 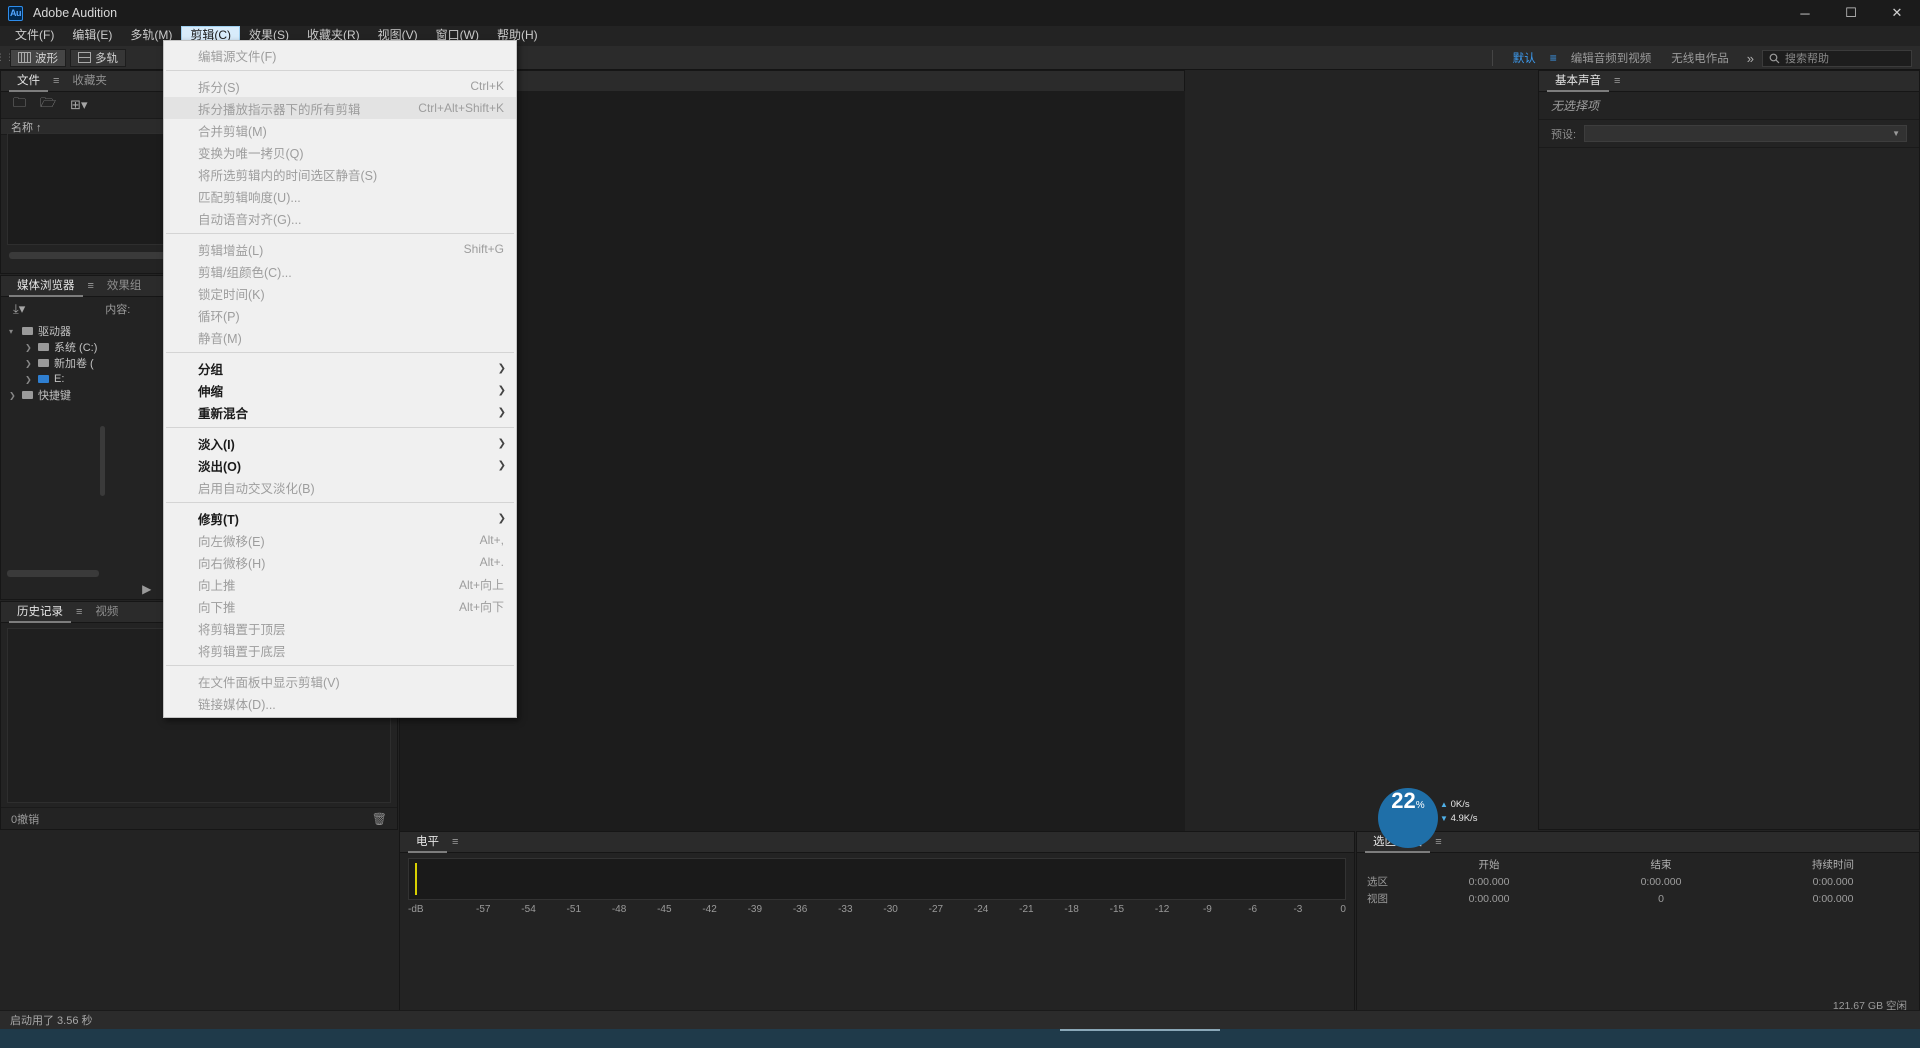 What do you see at coordinates (19, 309) in the screenshot?
I see `media-import-icon: ⤓▾` at bounding box center [19, 309].